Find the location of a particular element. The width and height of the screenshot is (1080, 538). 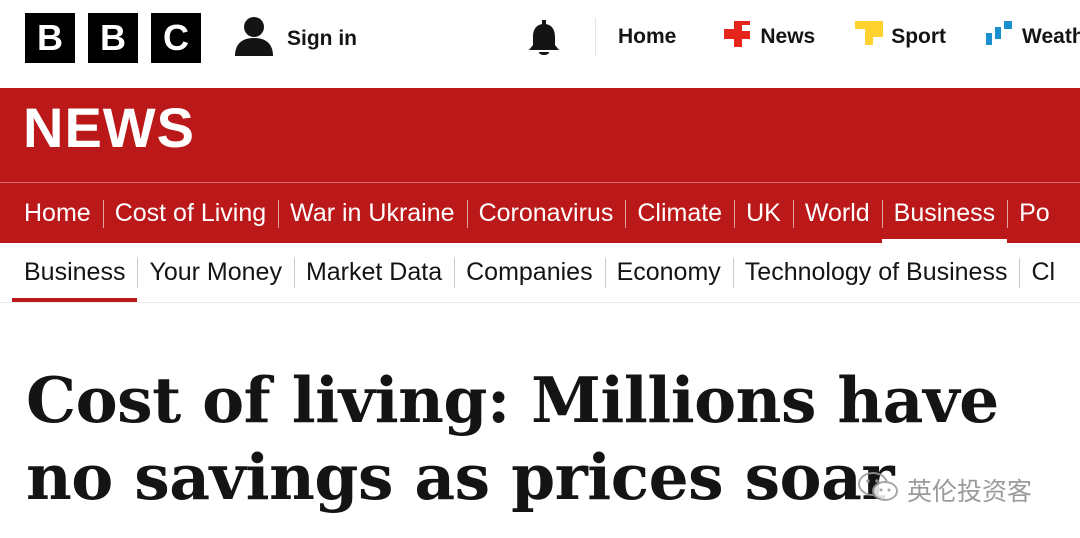

top-link-home: Home is located at coordinates (647, 37).